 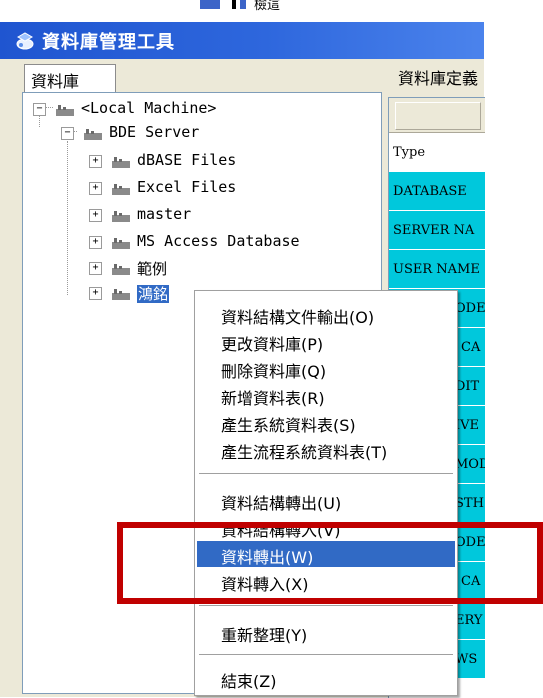 What do you see at coordinates (273, 398) in the screenshot?
I see `menu-item-label: 新增資料表(R)` at bounding box center [273, 398].